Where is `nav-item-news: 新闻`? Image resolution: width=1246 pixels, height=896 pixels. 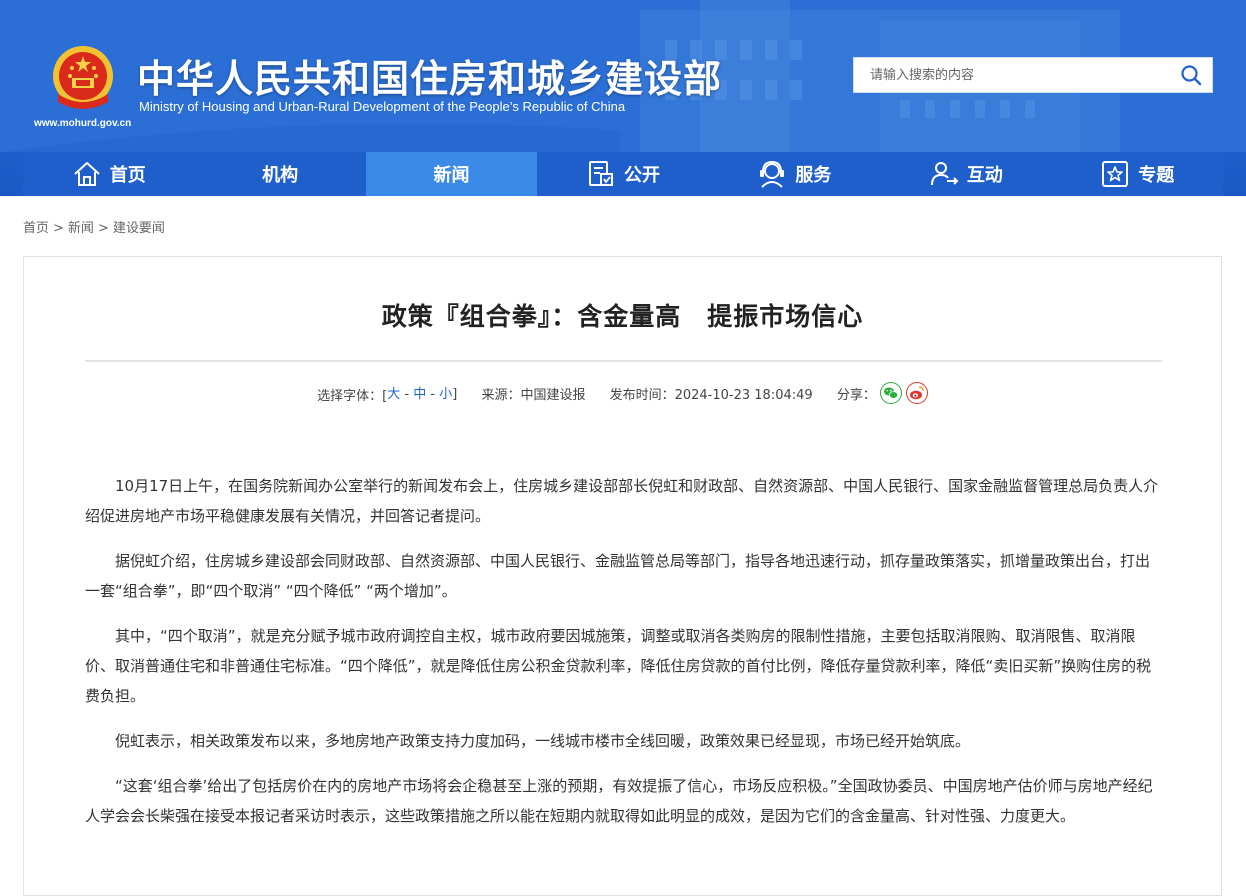 nav-item-news: 新闻 is located at coordinates (451, 174).